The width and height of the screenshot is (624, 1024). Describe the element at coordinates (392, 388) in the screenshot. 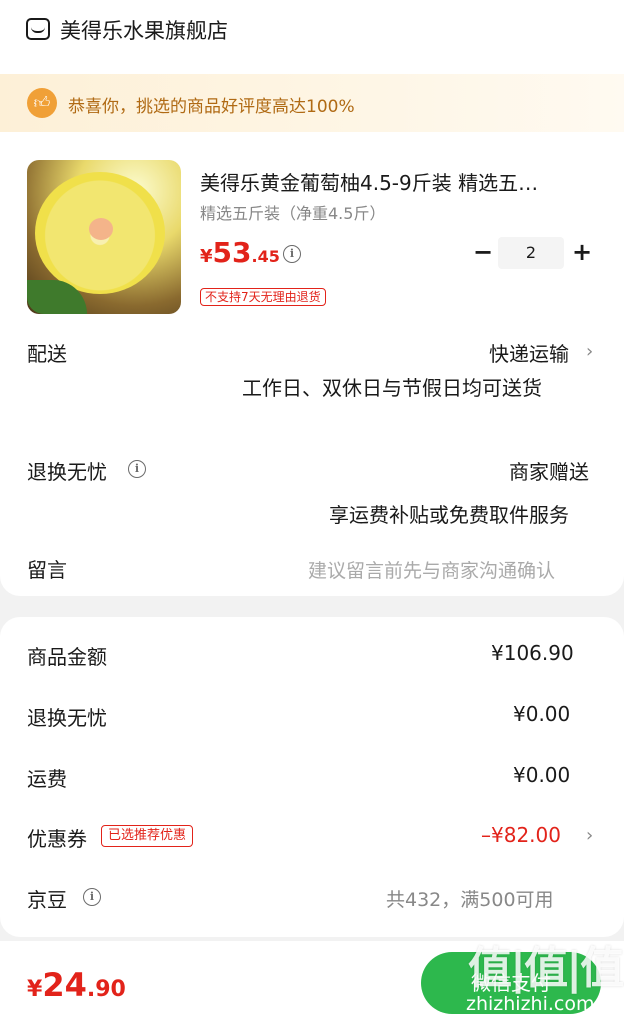

I see `delivery-note: 工作日、双休日与节假日均可送货` at that location.